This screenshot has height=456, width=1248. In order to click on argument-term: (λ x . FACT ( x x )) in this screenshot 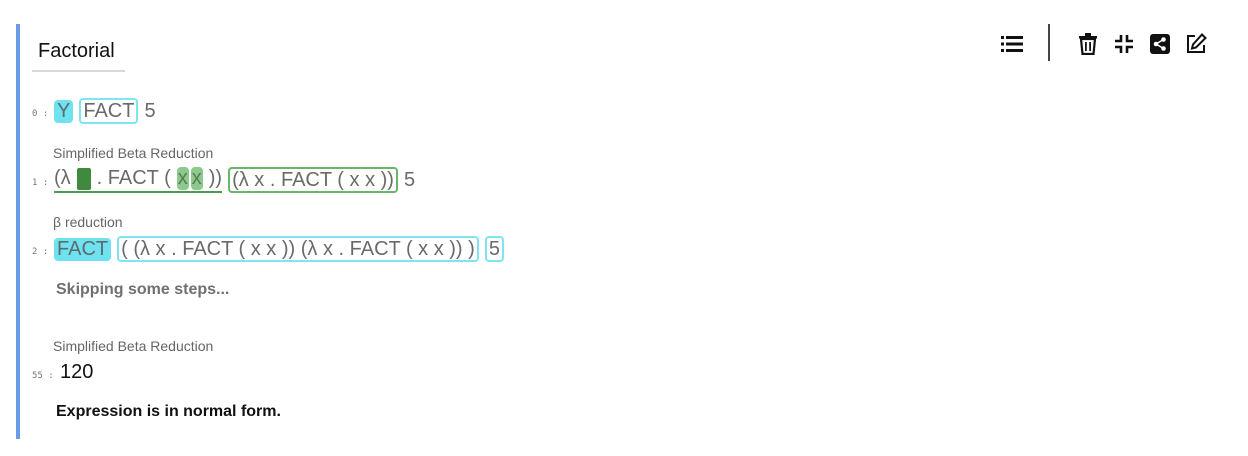, I will do `click(313, 180)`.